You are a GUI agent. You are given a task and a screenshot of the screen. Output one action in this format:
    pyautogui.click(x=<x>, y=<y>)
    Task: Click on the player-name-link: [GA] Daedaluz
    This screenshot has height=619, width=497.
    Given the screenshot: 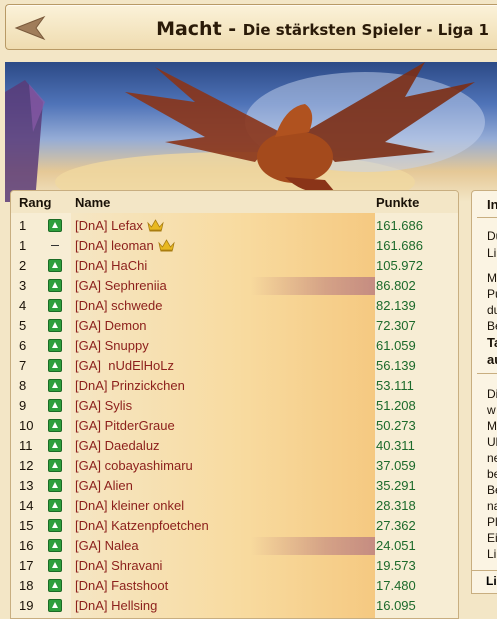 What is the action you would take?
    pyautogui.click(x=117, y=445)
    